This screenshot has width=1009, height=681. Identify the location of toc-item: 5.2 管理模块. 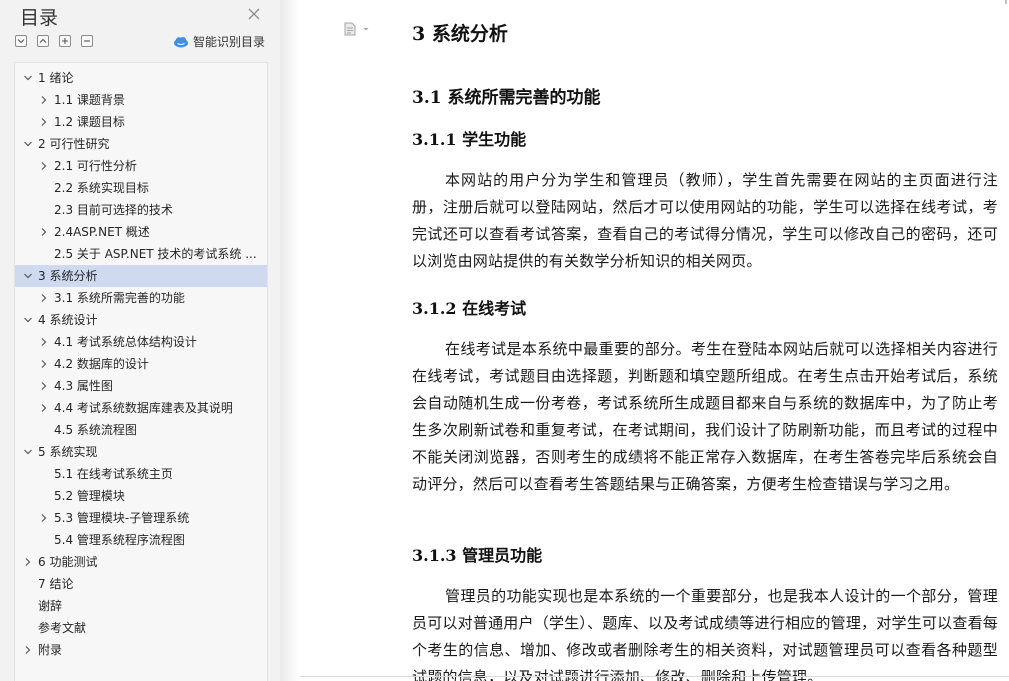
(141, 496).